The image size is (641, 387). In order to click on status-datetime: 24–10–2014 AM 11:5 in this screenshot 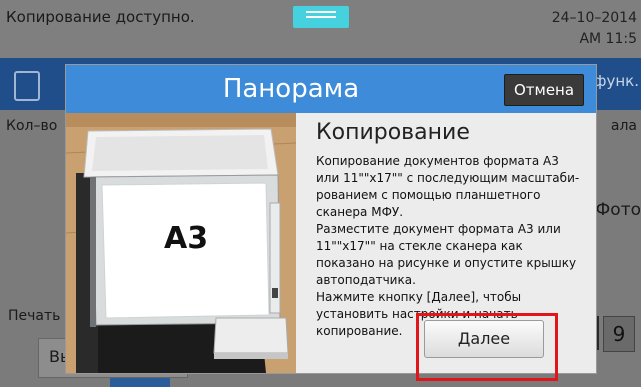, I will do `click(594, 29)`.